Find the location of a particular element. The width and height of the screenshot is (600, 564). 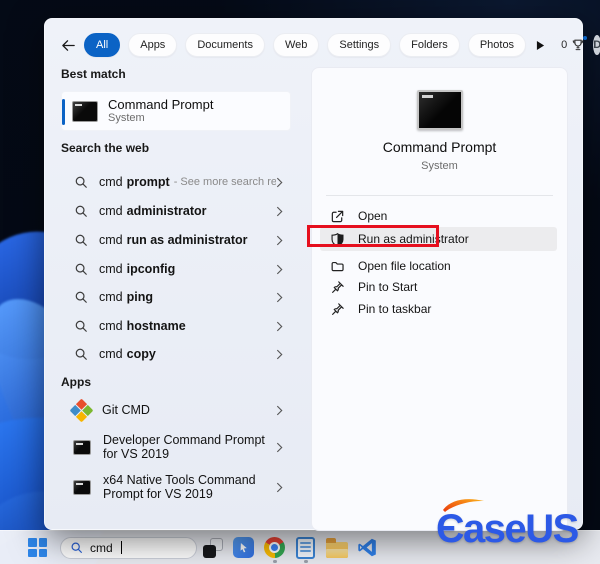

rewards-count: 0 is located at coordinates (564, 45).